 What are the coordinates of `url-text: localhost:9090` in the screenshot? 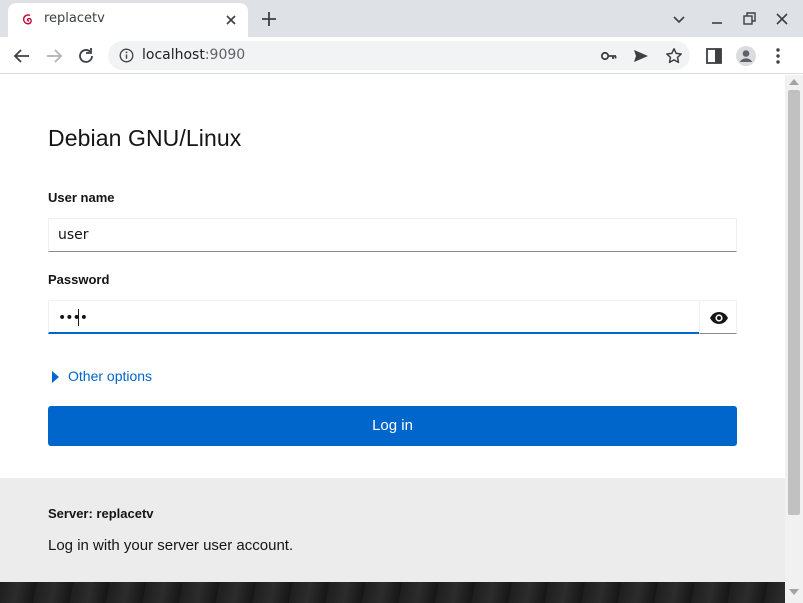 It's located at (193, 55).